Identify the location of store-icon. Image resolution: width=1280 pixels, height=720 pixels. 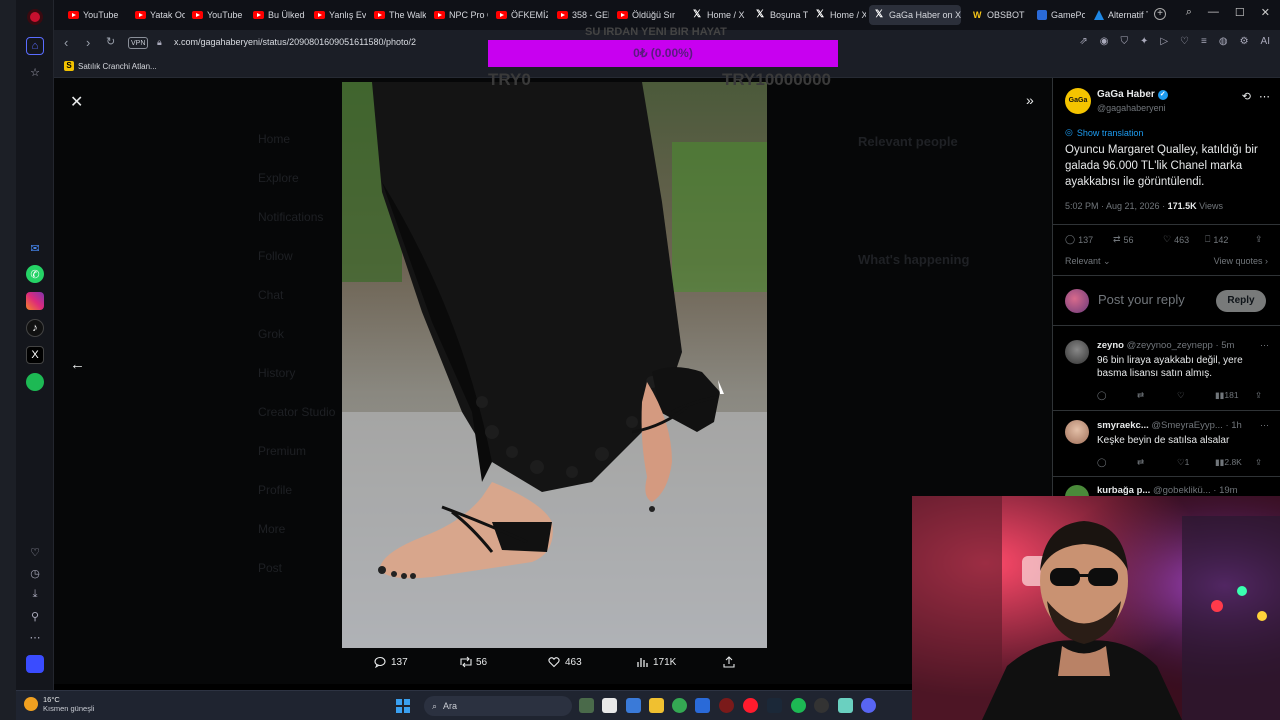
(702, 705).